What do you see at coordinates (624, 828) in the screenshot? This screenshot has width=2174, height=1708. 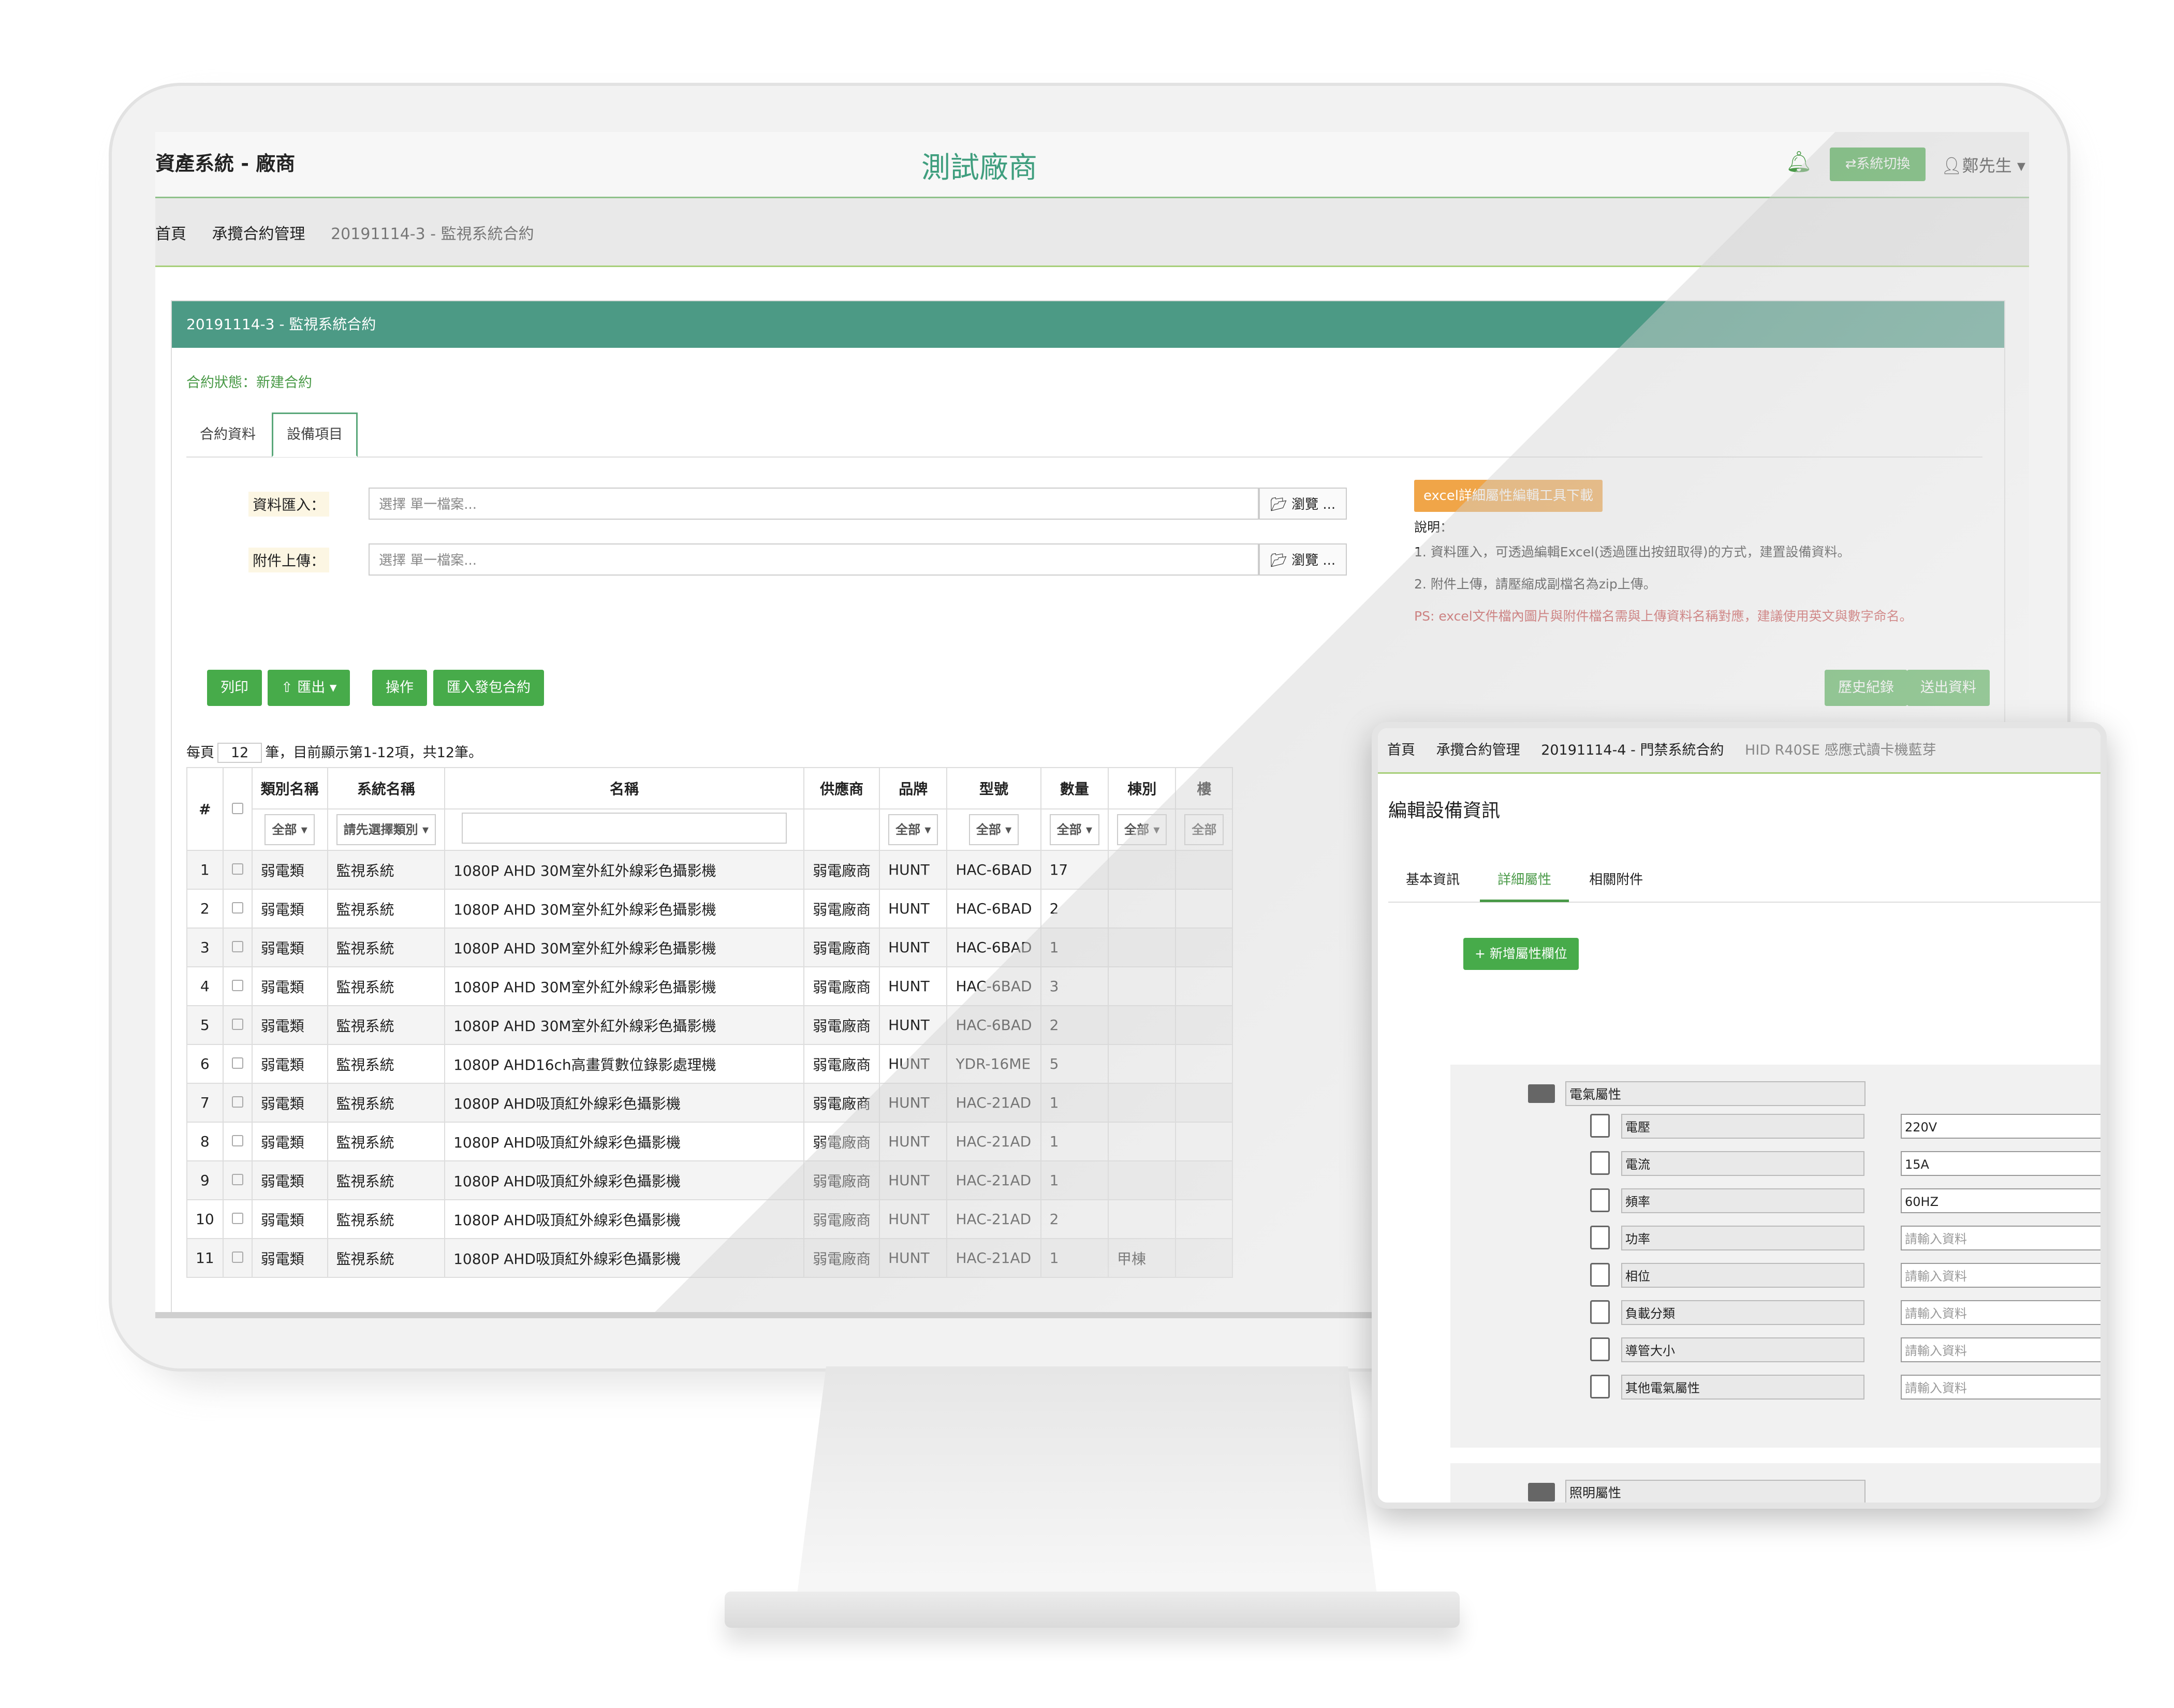 I see `name-filter-input` at bounding box center [624, 828].